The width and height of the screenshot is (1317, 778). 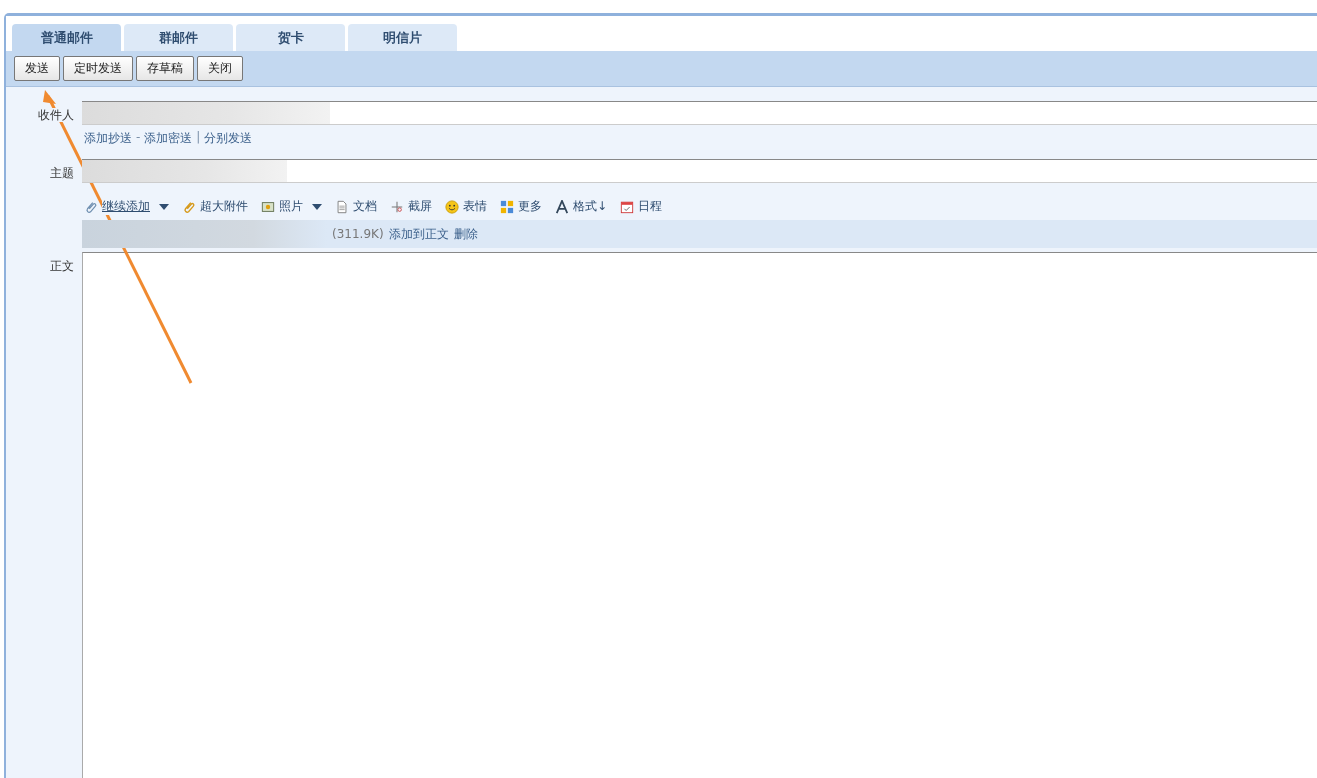 What do you see at coordinates (66, 37) in the screenshot?
I see `tab: 普通邮件` at bounding box center [66, 37].